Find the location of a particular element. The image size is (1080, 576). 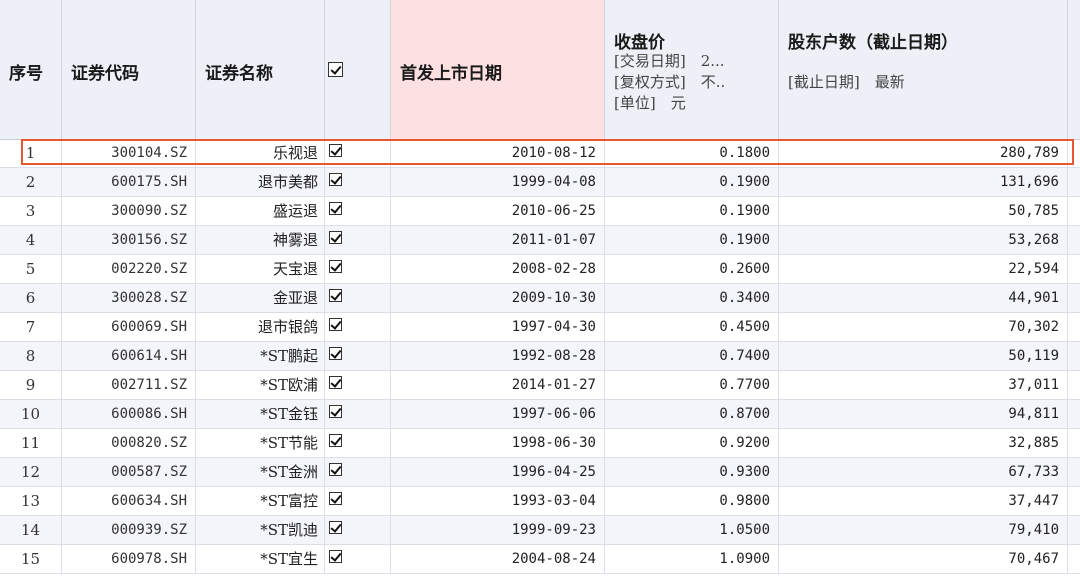

row-close-price: 1.0500 is located at coordinates (692, 530).